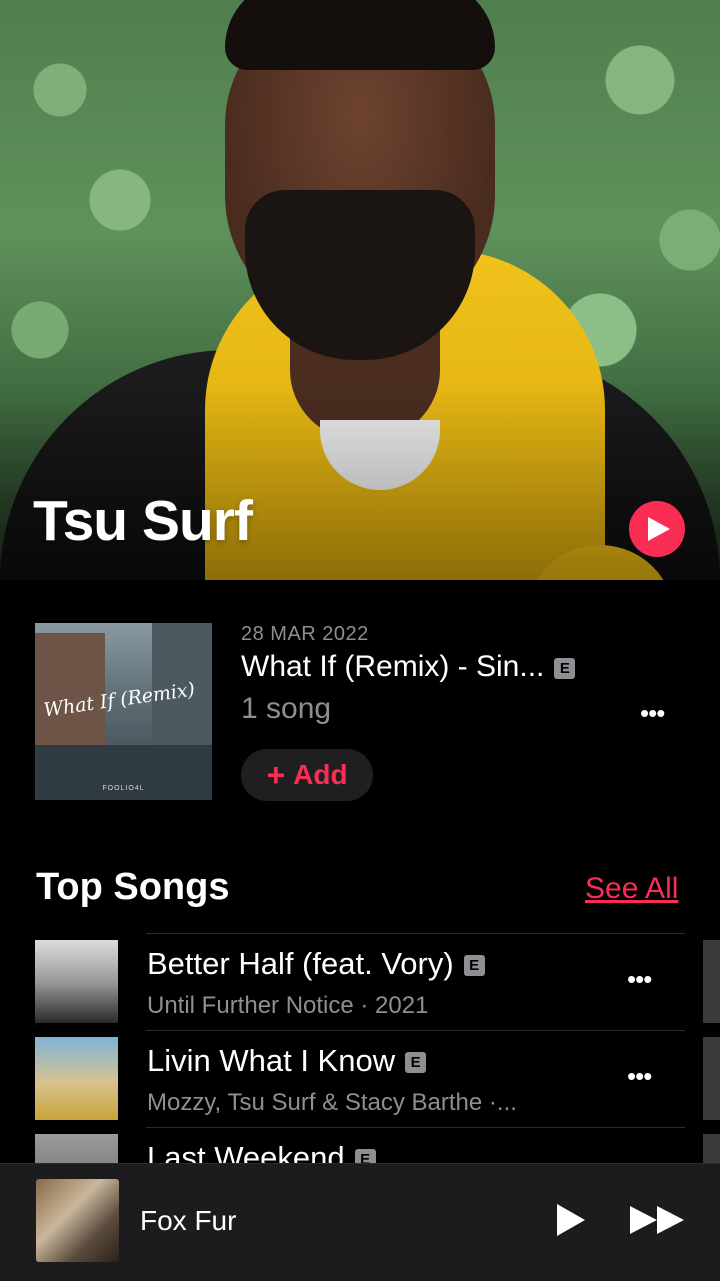 This screenshot has width=720, height=1281. I want to click on mini-player: Fox Fur, so click(360, 1222).